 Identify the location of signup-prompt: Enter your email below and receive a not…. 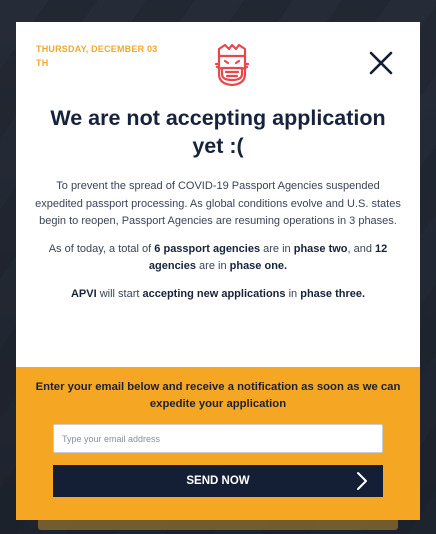
(218, 395).